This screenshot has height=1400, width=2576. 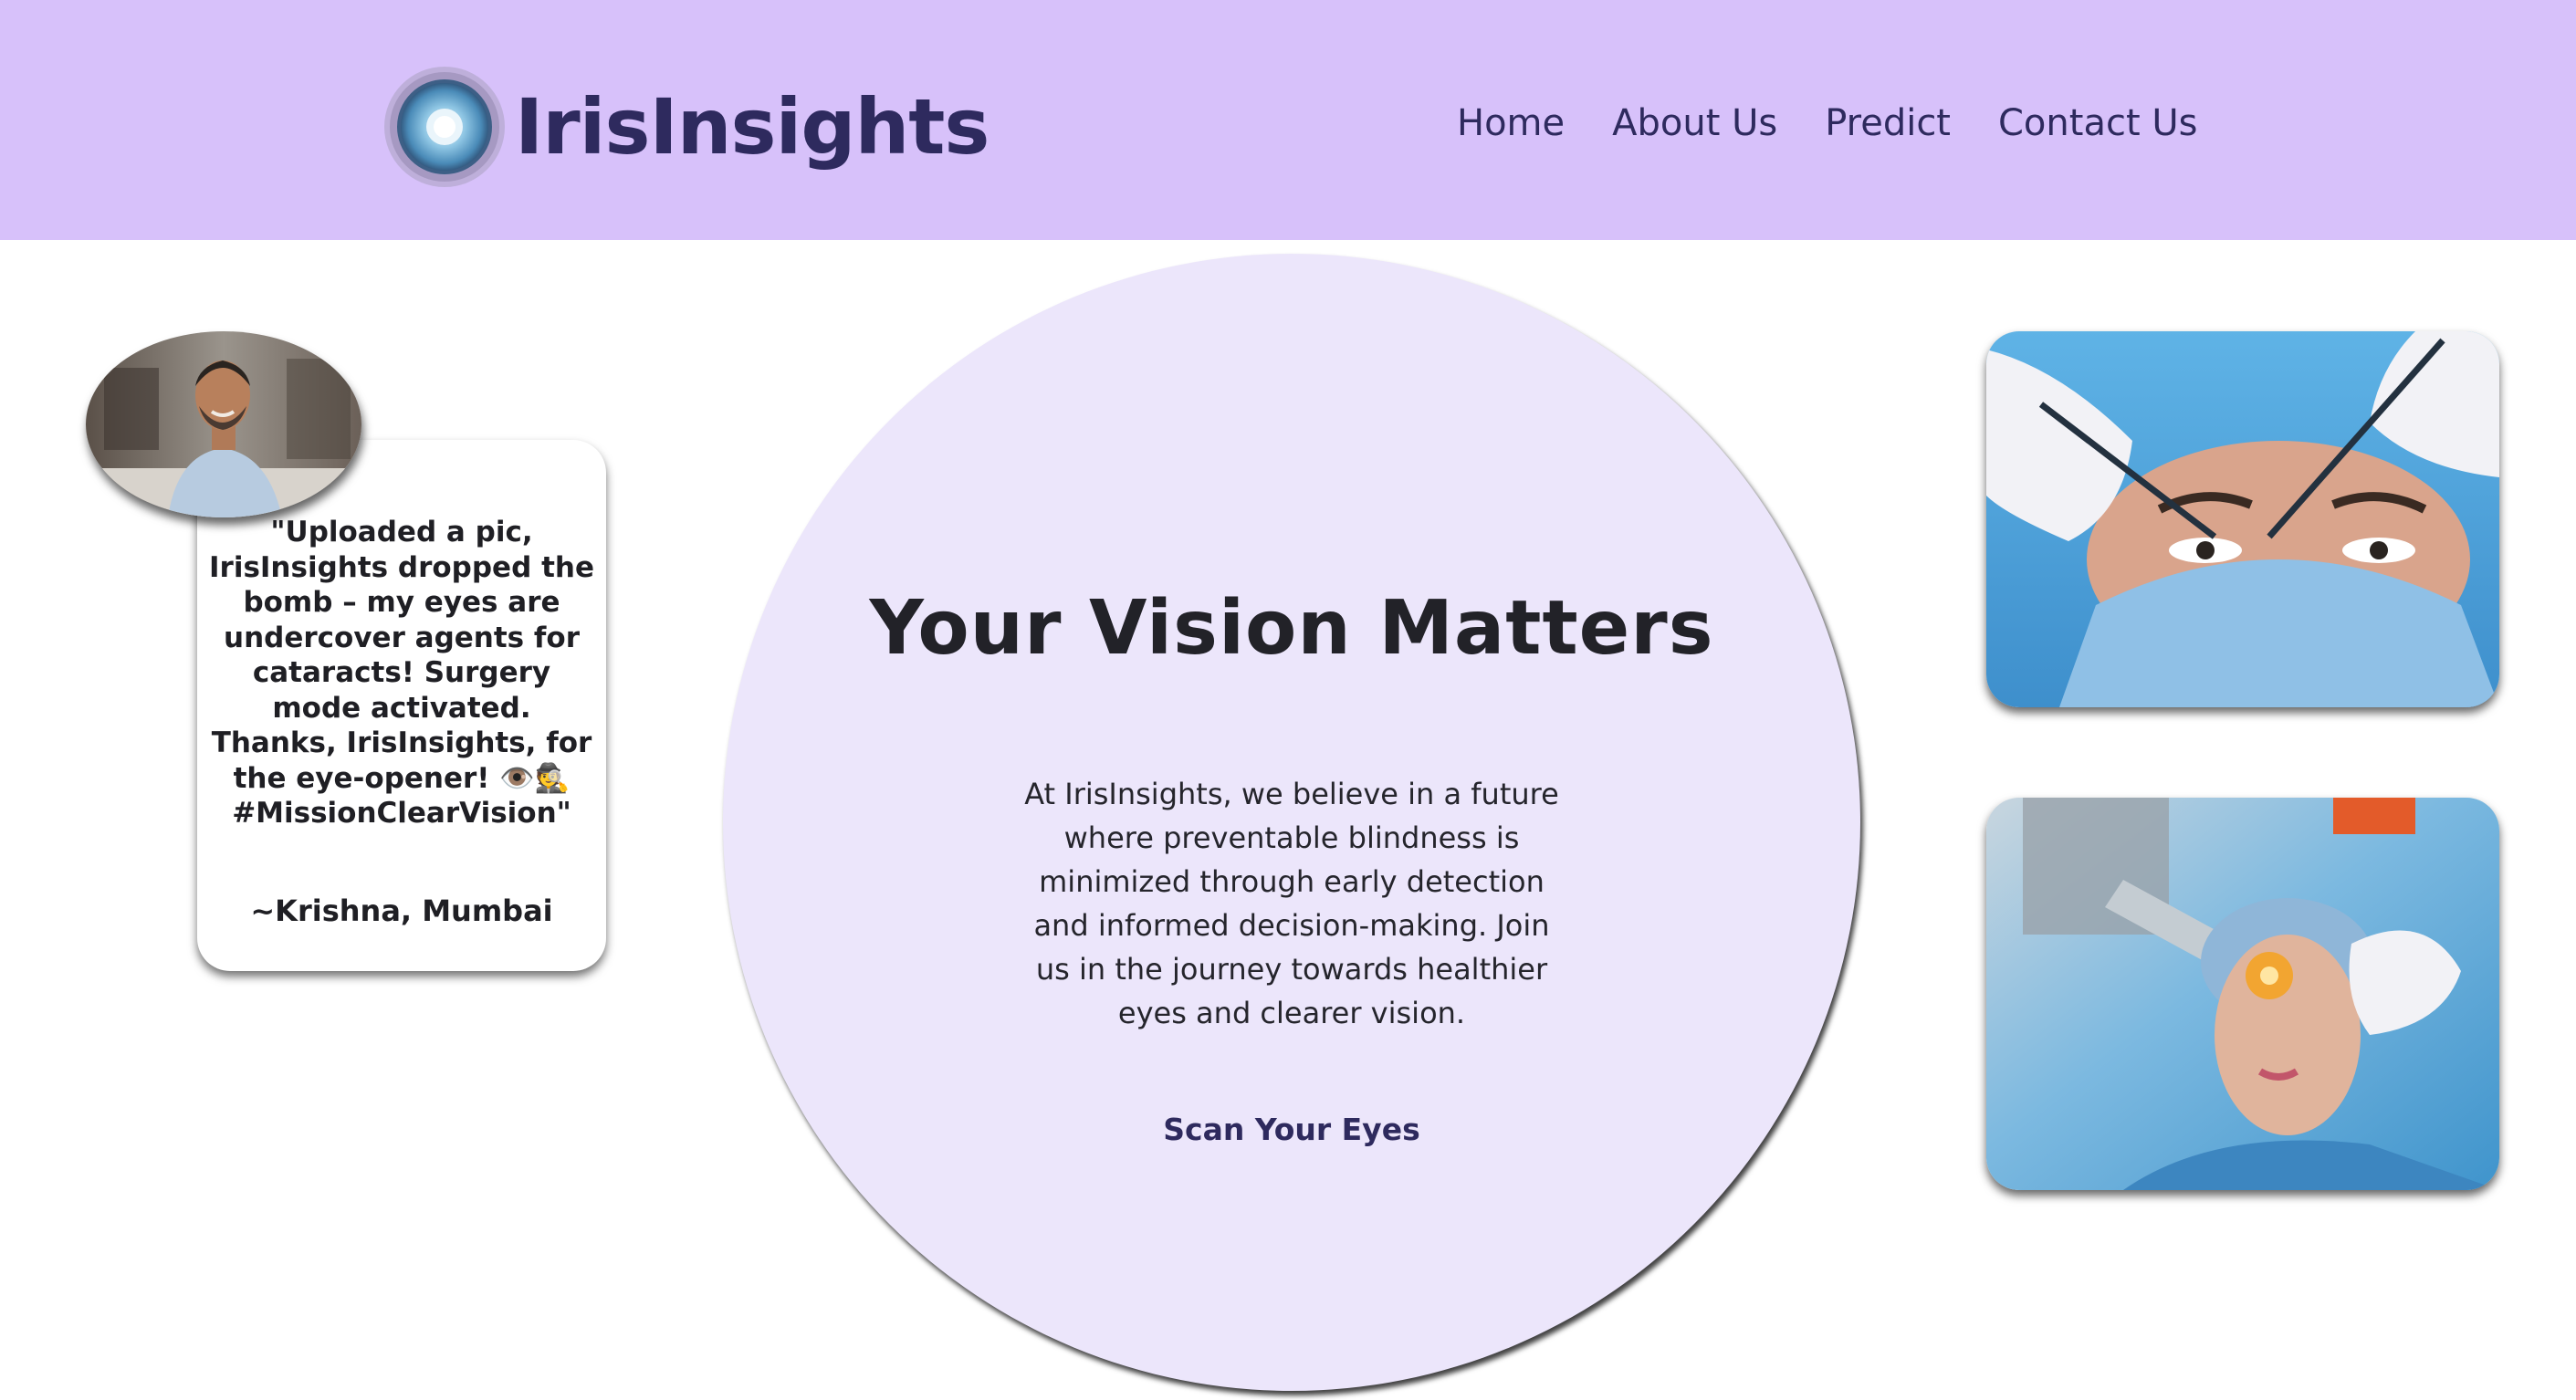 I want to click on brand-name: IrisInsights, so click(x=752, y=127).